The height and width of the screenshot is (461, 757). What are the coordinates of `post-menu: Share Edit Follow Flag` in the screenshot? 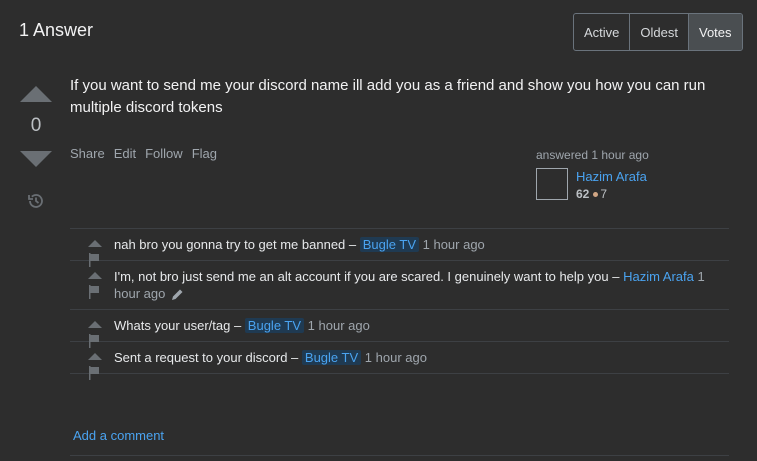 It's located at (143, 153).